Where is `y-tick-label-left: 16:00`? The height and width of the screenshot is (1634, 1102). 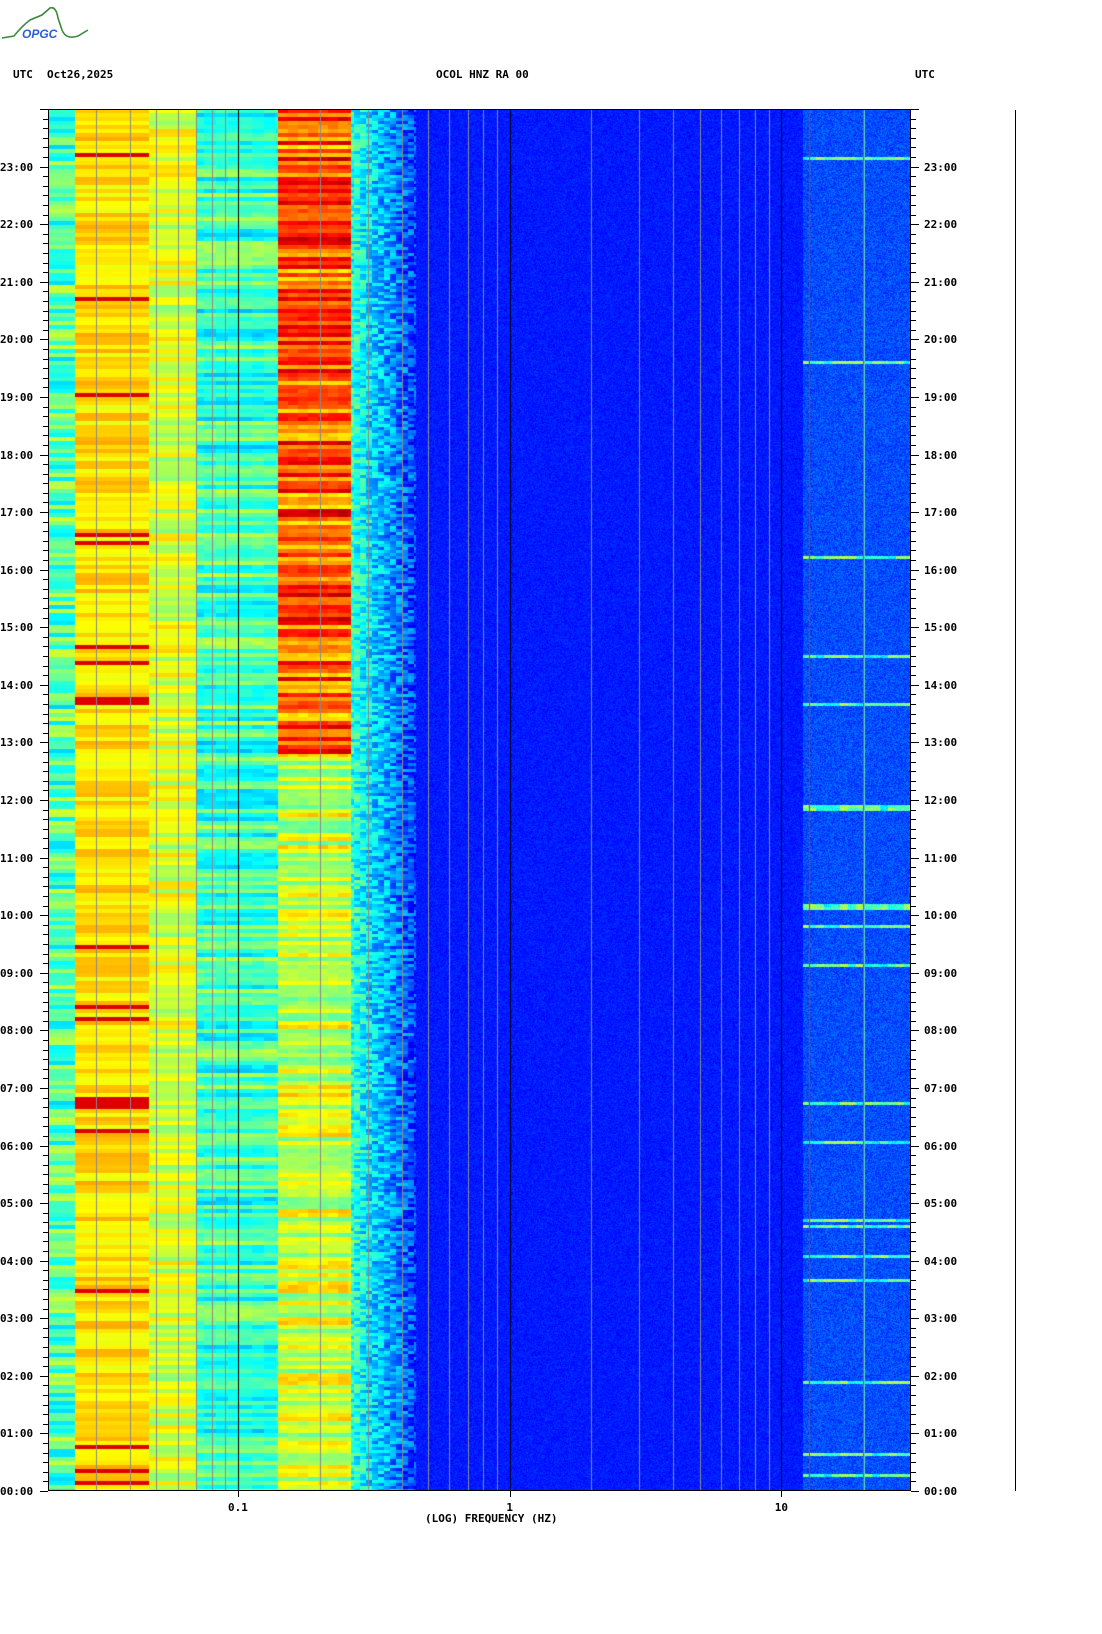
y-tick-label-left: 16:00 is located at coordinates (17, 570).